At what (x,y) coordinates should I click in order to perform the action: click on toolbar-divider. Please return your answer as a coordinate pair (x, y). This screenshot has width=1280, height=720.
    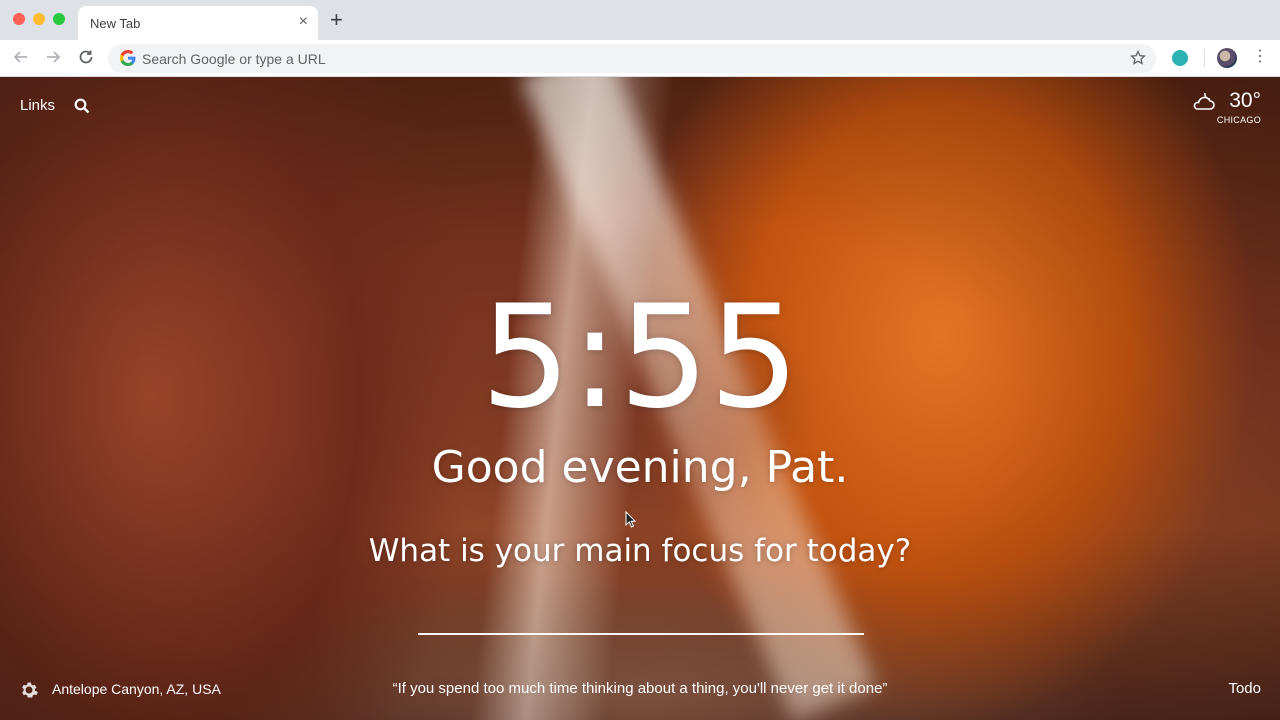
    Looking at the image, I should click on (1204, 58).